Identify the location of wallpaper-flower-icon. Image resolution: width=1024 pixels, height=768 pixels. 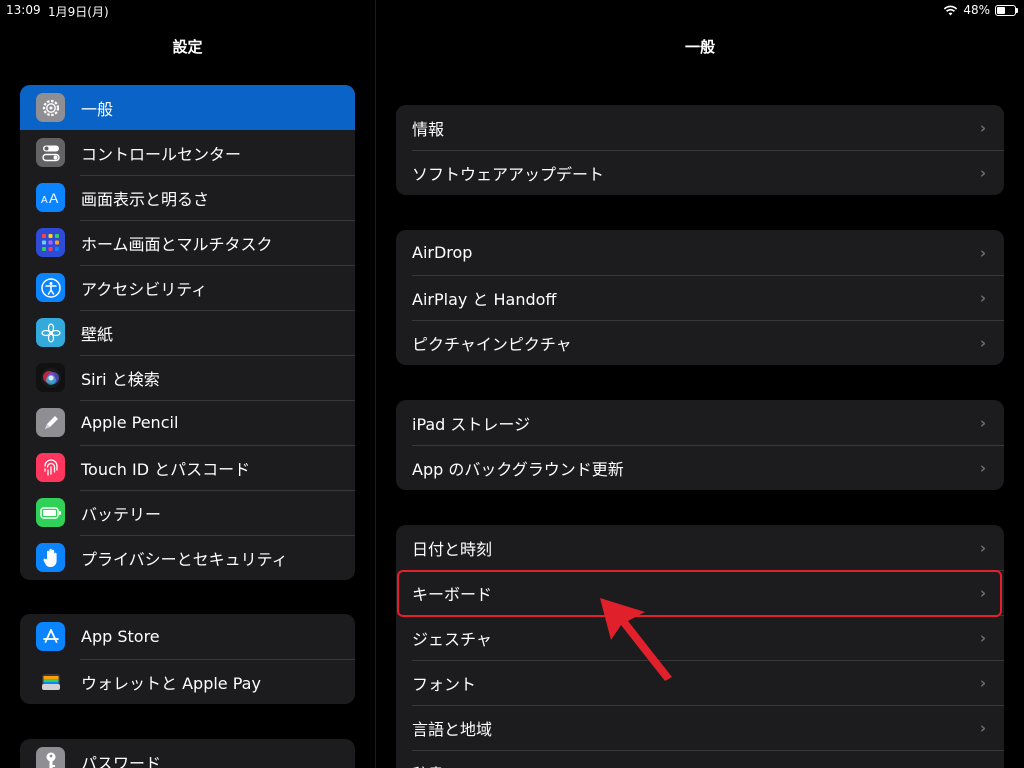
(50, 332).